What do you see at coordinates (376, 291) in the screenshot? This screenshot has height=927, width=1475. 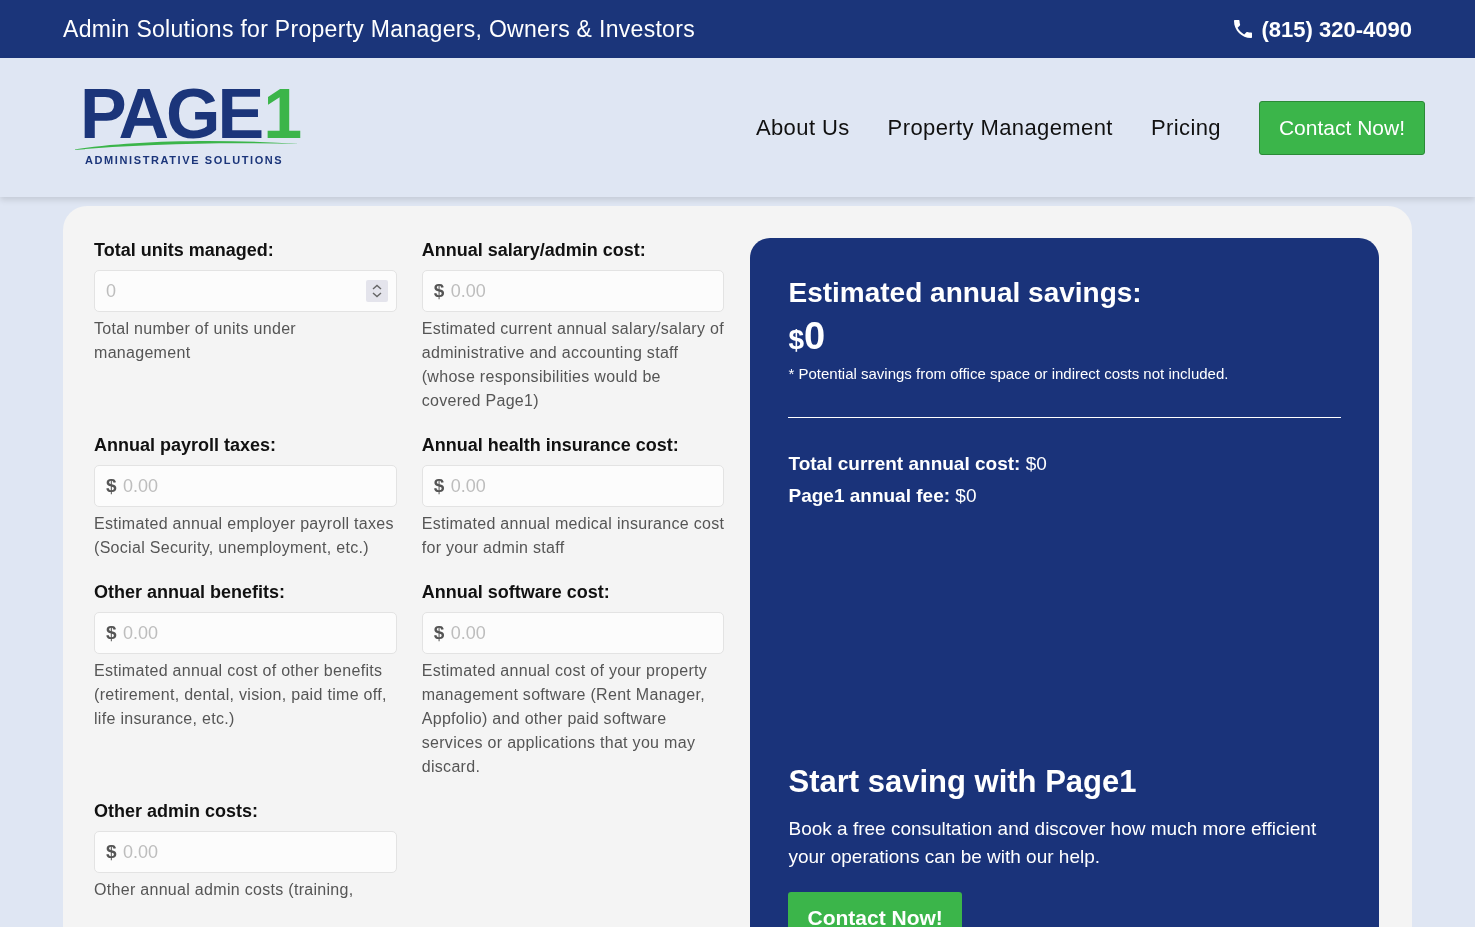 I see `spinner-icon` at bounding box center [376, 291].